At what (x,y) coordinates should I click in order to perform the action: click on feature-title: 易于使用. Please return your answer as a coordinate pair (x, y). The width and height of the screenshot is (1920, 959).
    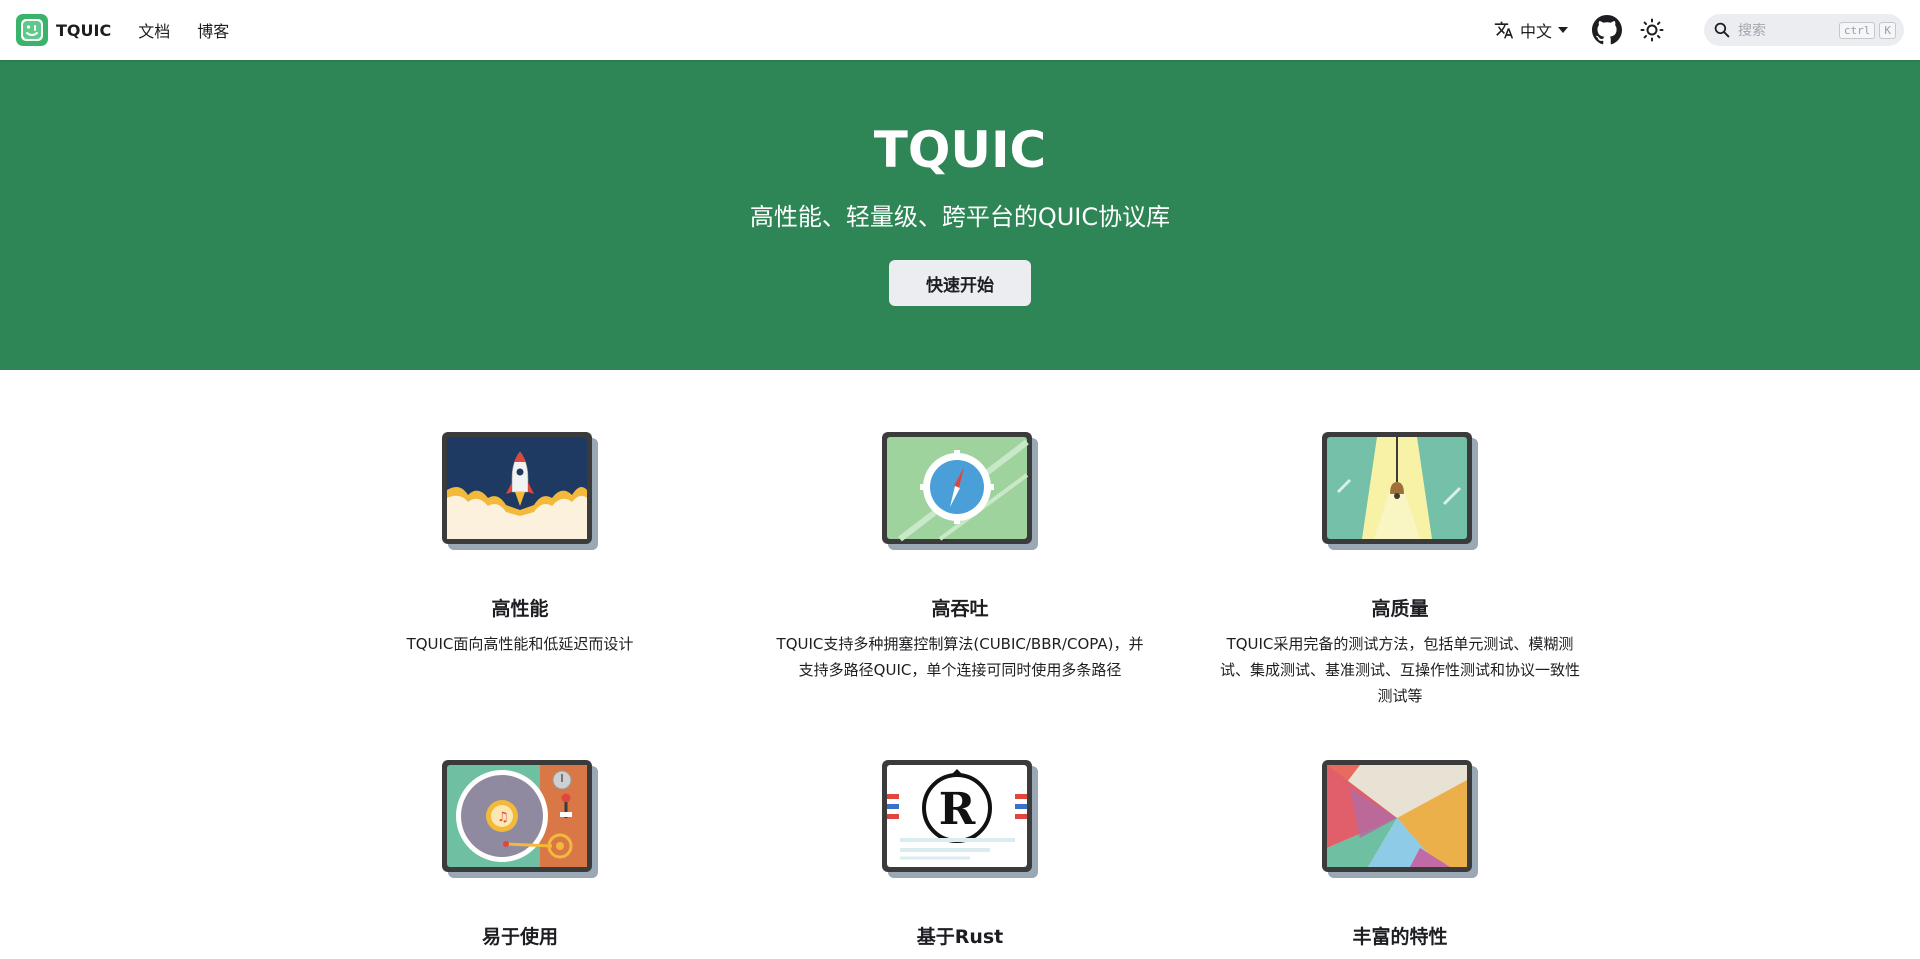
    Looking at the image, I should click on (519, 937).